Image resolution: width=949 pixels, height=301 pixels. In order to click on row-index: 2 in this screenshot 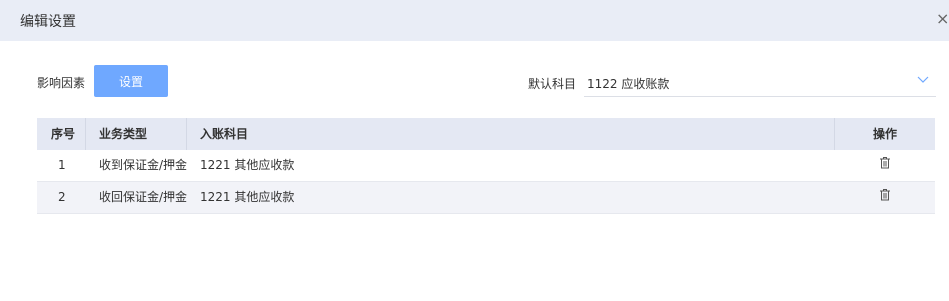, I will do `click(62, 197)`.